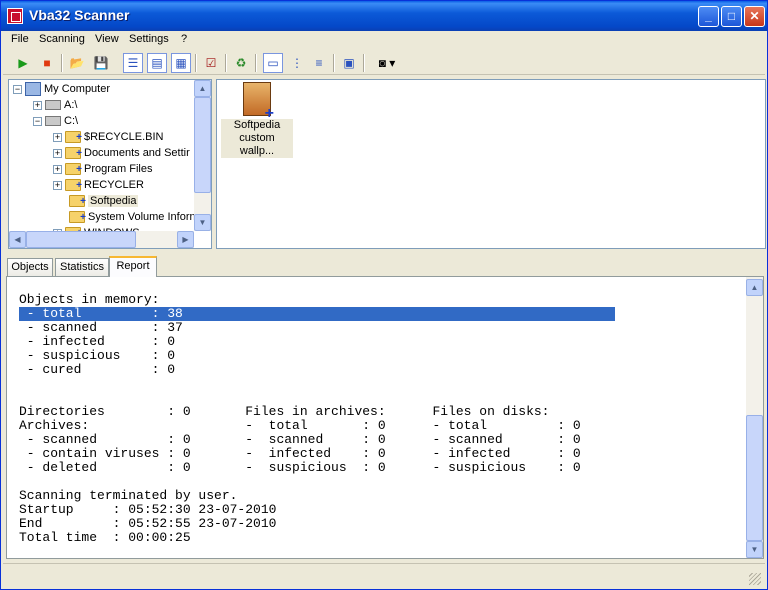  Describe the element at coordinates (349, 63) in the screenshot. I see `report-icon: ▣` at that location.